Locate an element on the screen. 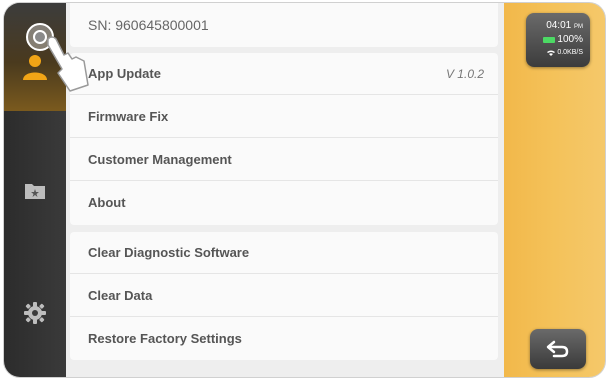  back-button is located at coordinates (558, 349).